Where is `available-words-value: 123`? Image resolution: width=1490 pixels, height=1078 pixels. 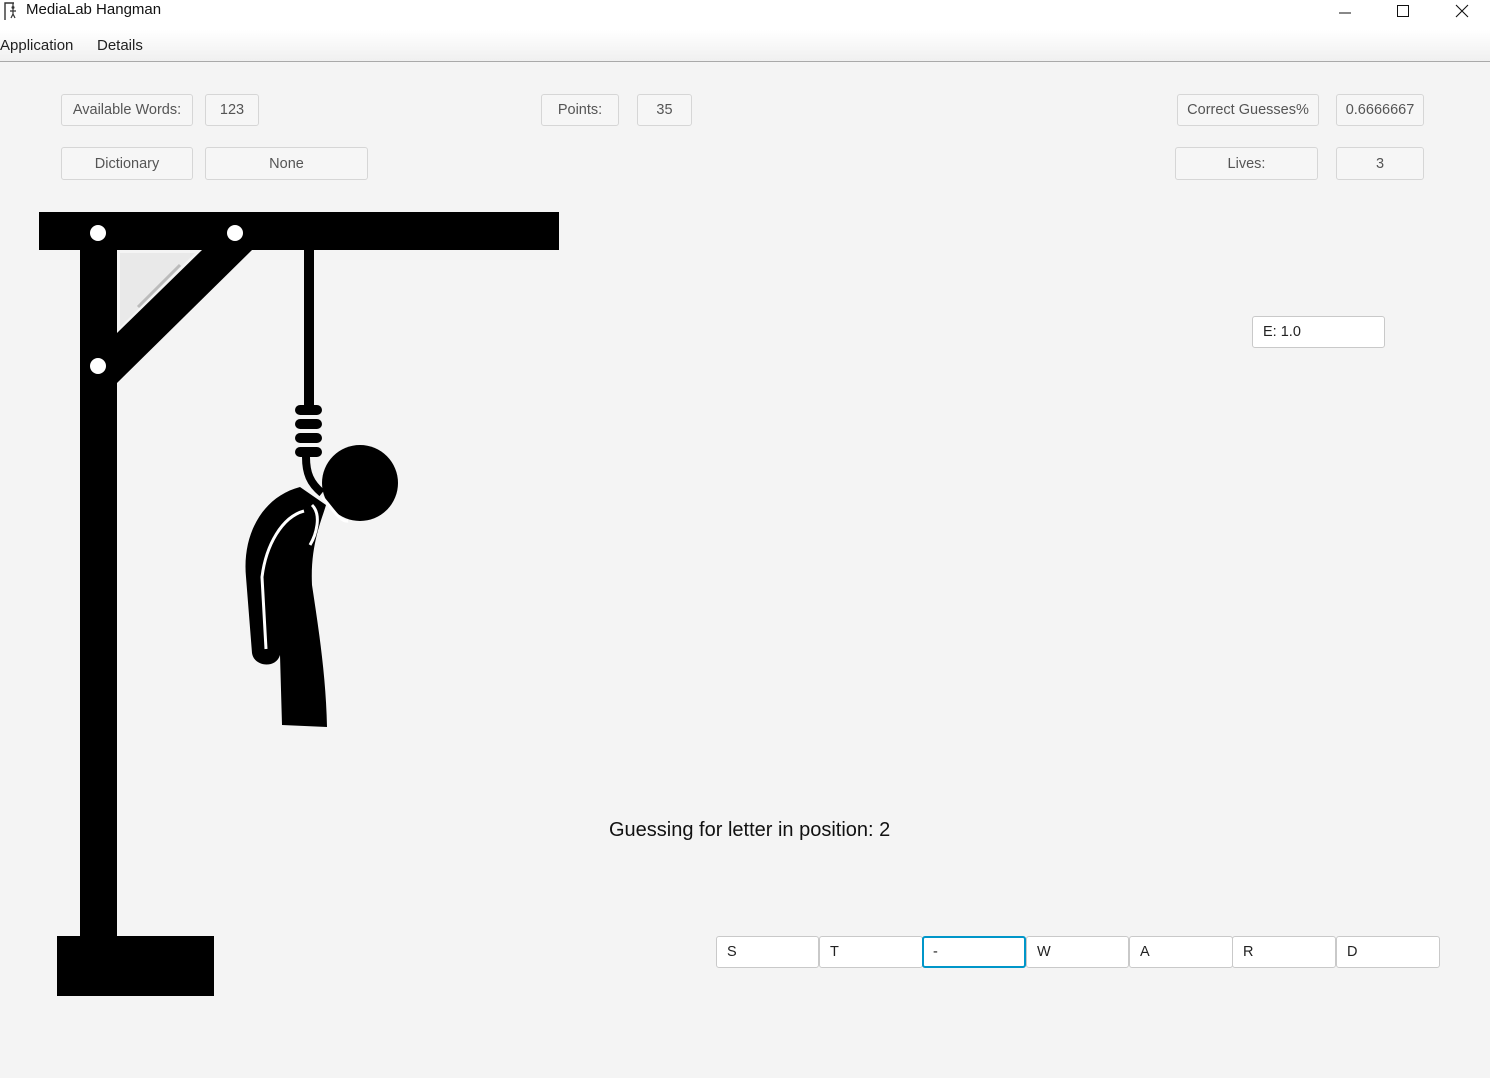 available-words-value: 123 is located at coordinates (232, 110).